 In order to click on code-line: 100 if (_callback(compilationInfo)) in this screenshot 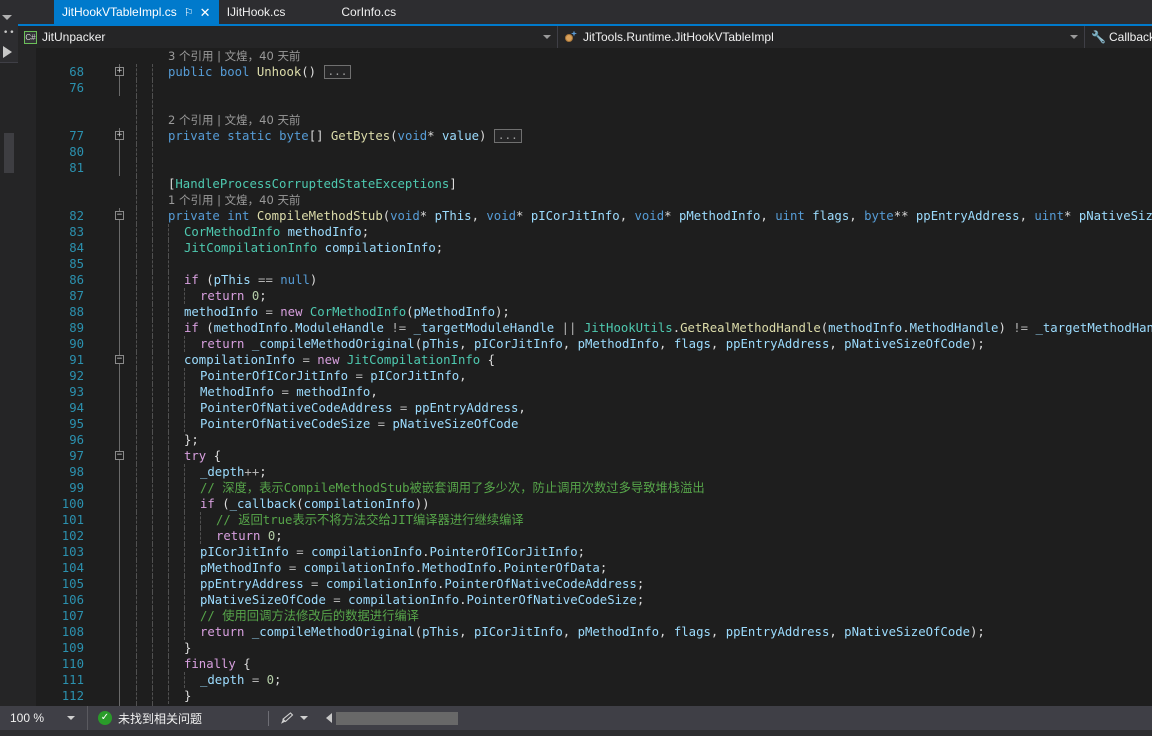, I will do `click(594, 504)`.